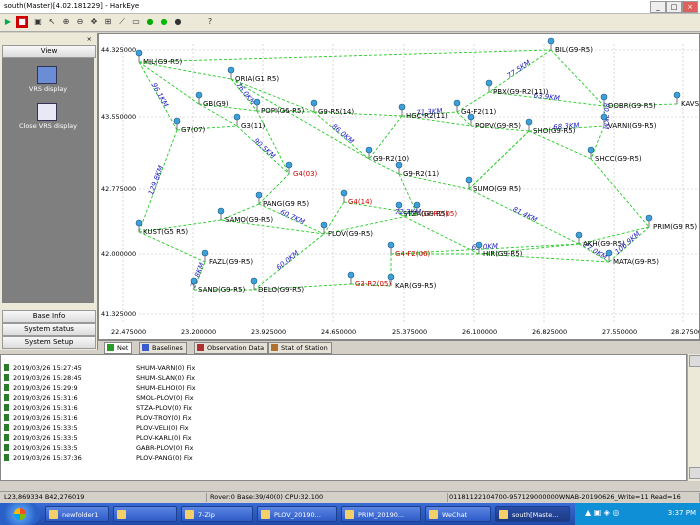 Image resolution: width=700 pixels, height=525 pixels. Describe the element at coordinates (217, 514) in the screenshot. I see `taskbar-item: 7-Zip` at that location.